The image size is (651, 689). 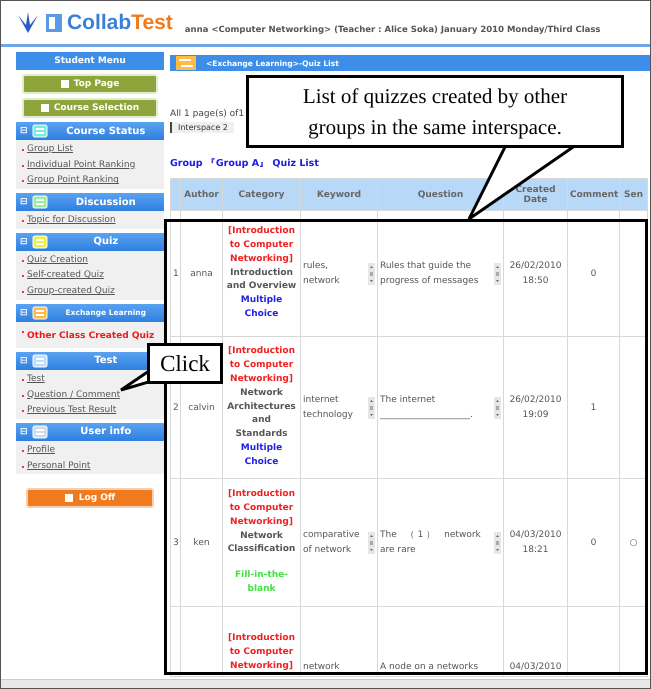 What do you see at coordinates (594, 194) in the screenshot?
I see `column-header: Comment` at bounding box center [594, 194].